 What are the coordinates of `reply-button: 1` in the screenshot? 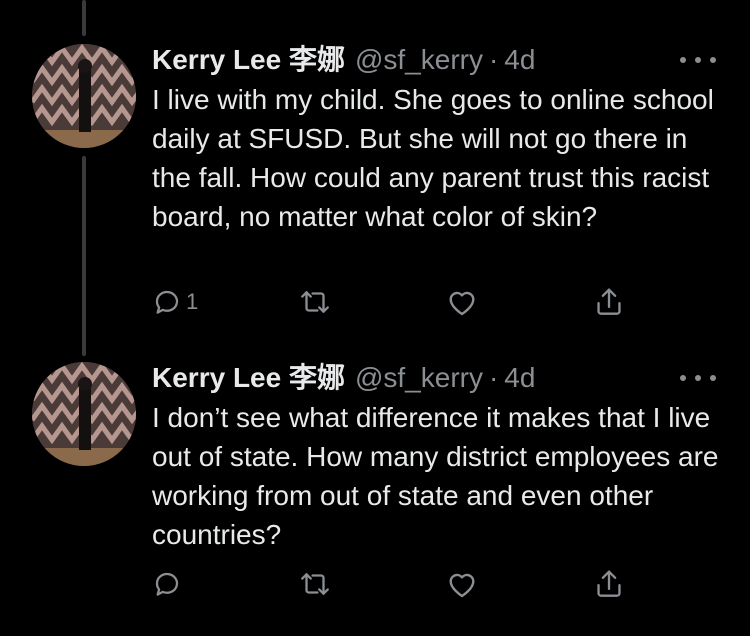 It's located at (175, 302).